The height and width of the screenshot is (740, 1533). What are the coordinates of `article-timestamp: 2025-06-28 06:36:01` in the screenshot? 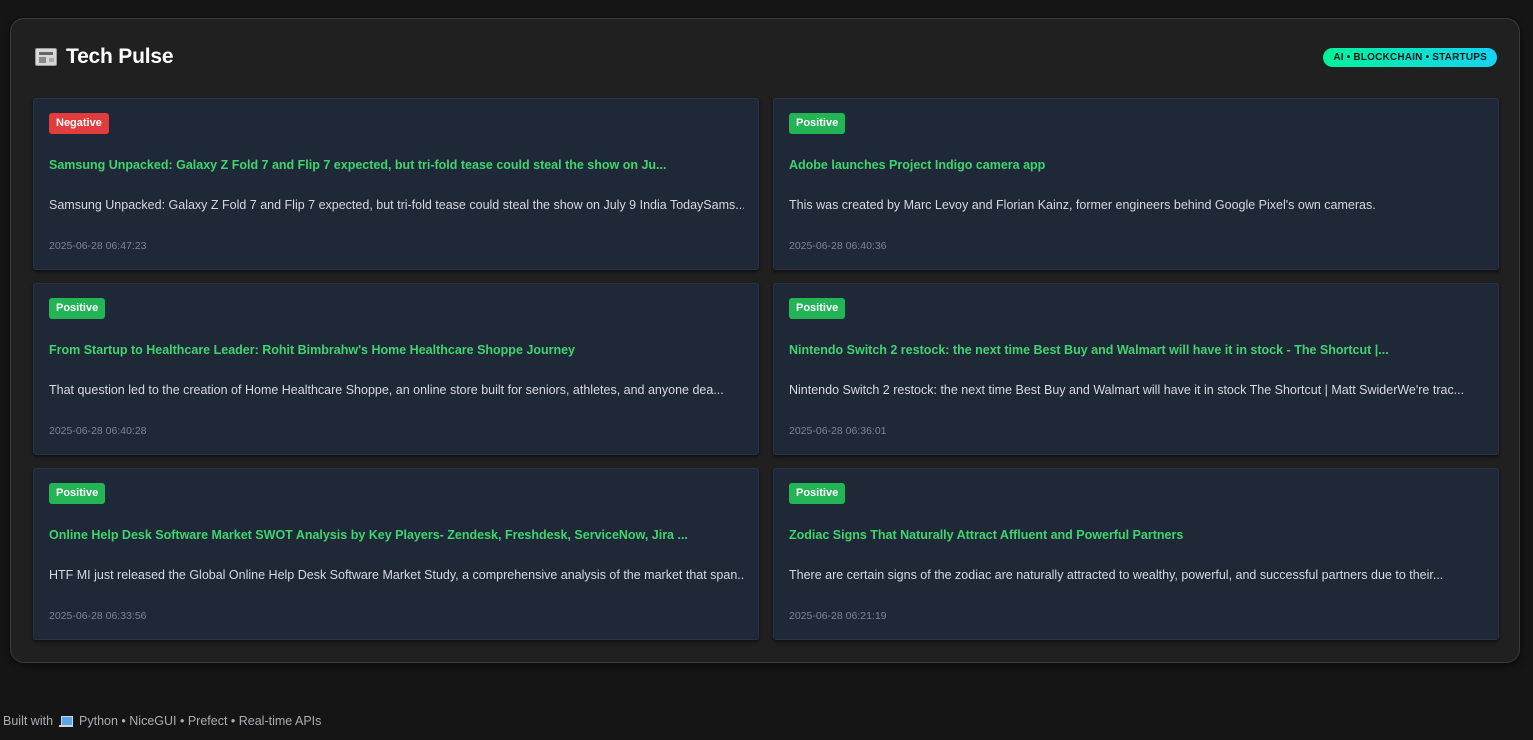 It's located at (838, 431).